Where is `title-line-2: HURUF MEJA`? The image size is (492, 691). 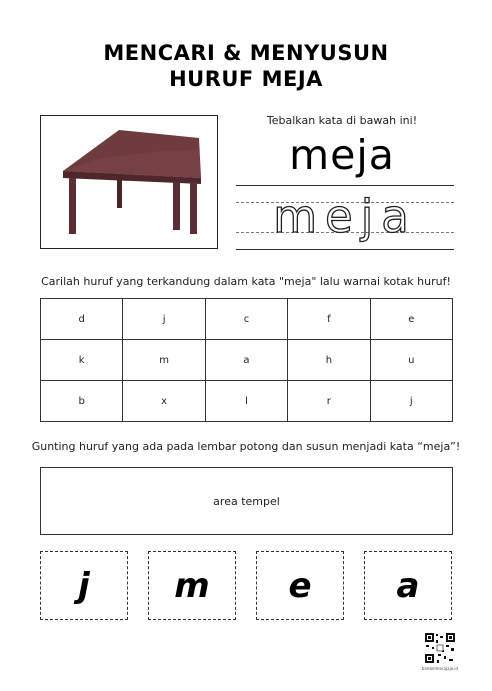 title-line-2: HURUF MEJA is located at coordinates (246, 79).